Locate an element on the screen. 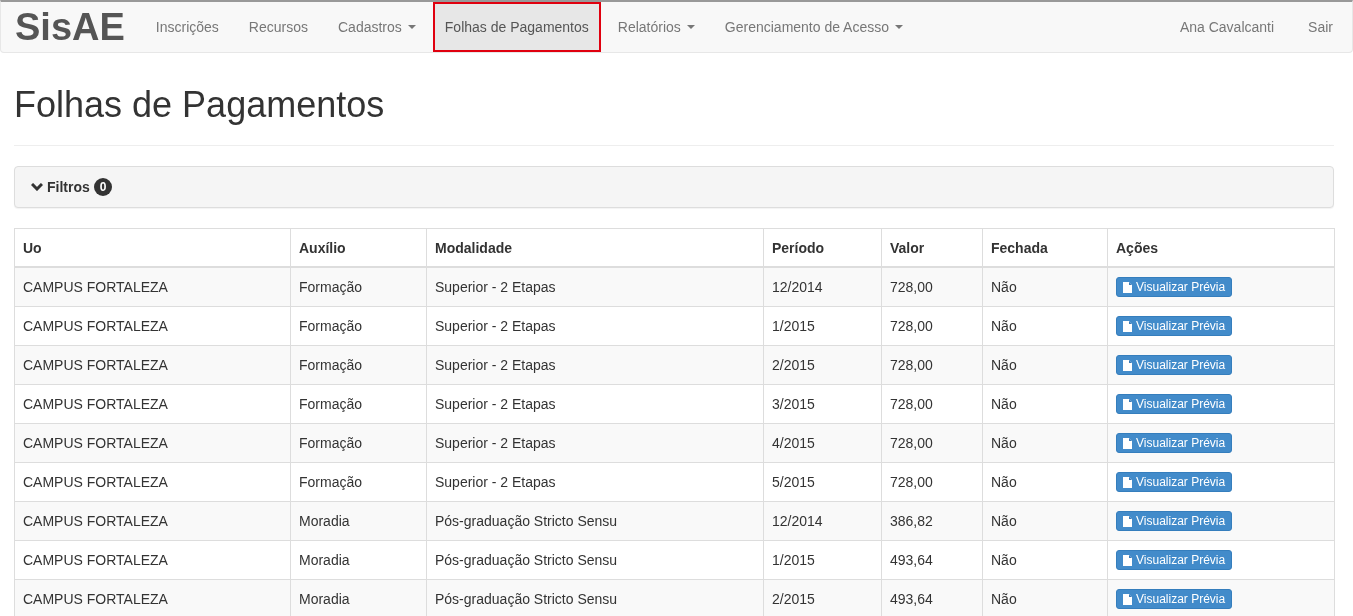 Image resolution: width=1353 pixels, height=616 pixels. table-cell: 3/2015 is located at coordinates (822, 404).